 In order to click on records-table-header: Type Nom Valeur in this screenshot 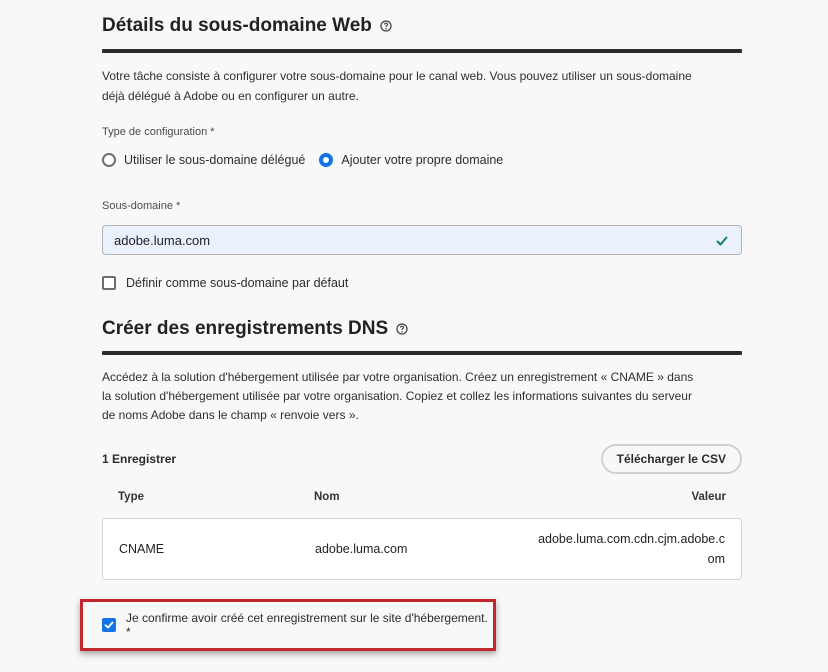, I will do `click(422, 497)`.